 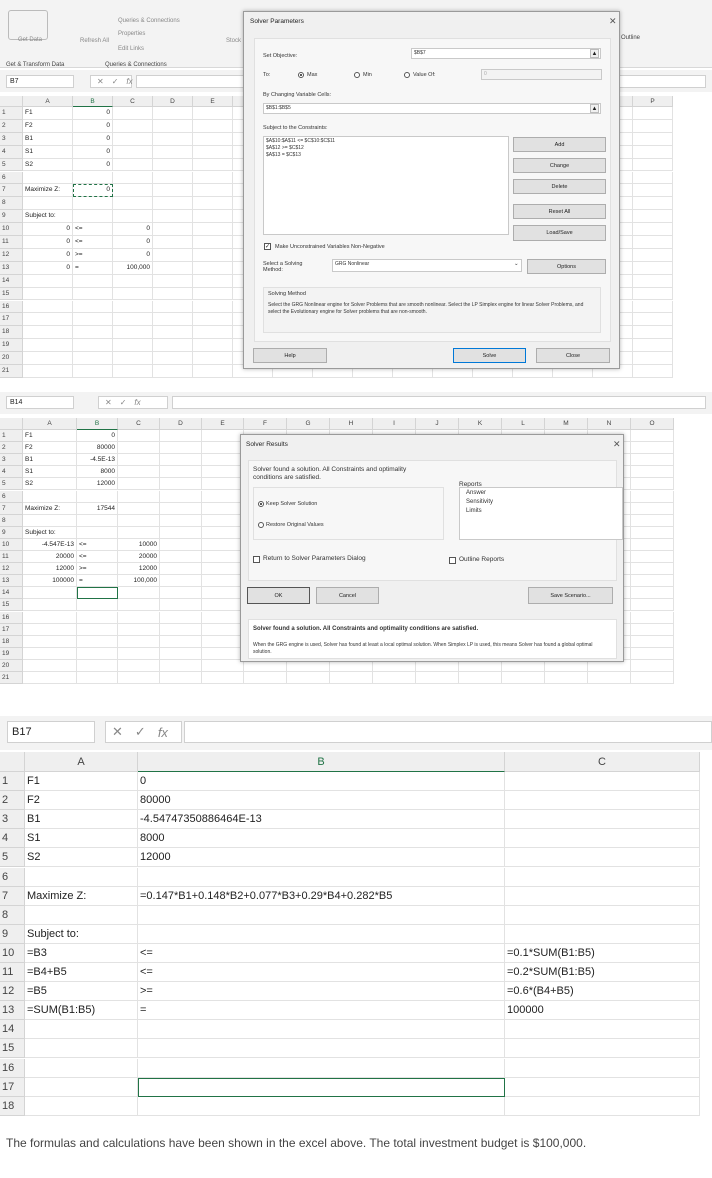 What do you see at coordinates (602, 782) in the screenshot?
I see `cell-c1` at bounding box center [602, 782].